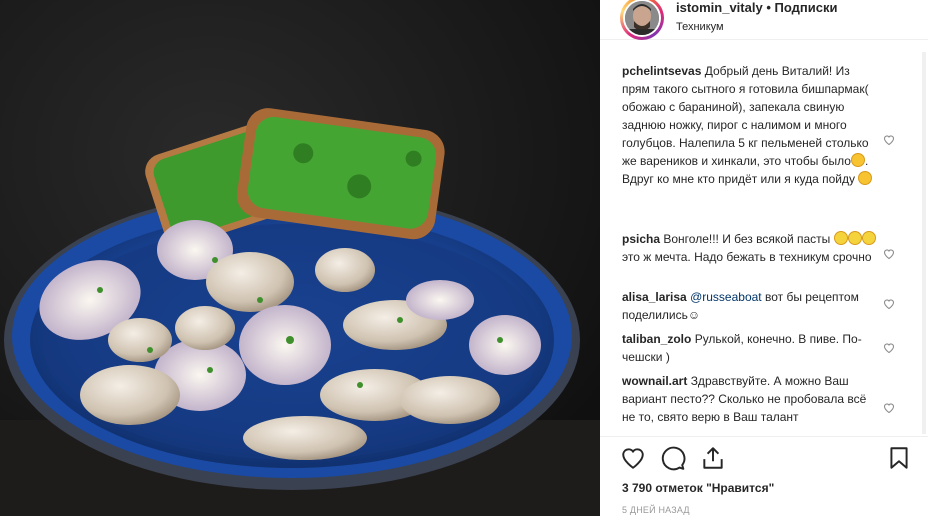  Describe the element at coordinates (719, 7) in the screenshot. I see `username: istomin_vitaly` at that location.